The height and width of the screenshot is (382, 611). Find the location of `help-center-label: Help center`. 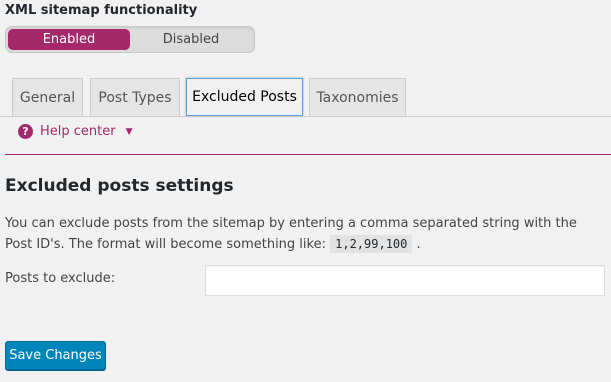

help-center-label: Help center is located at coordinates (78, 131).